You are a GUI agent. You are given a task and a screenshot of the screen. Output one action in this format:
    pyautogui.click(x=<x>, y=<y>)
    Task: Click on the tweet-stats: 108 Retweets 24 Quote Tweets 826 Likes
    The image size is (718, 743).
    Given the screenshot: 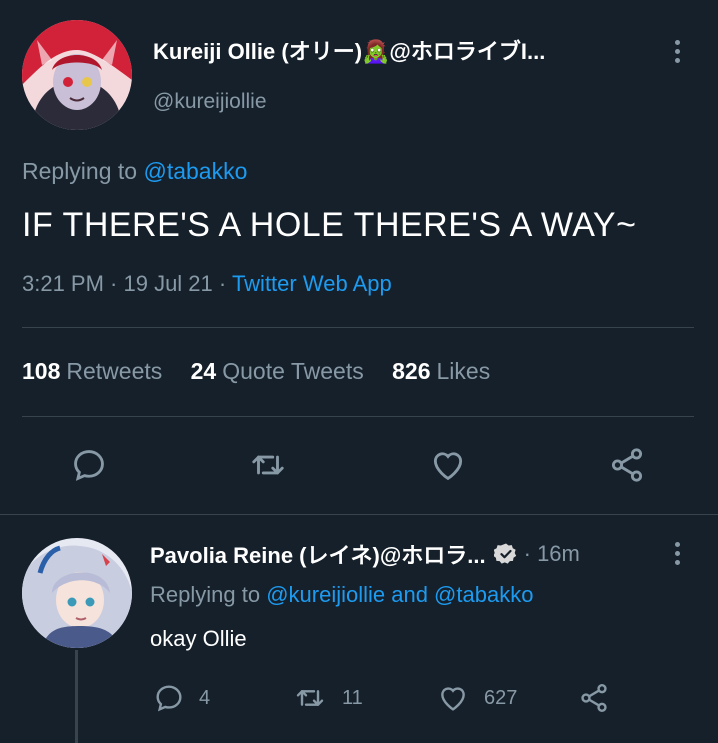 What is the action you would take?
    pyautogui.click(x=267, y=371)
    